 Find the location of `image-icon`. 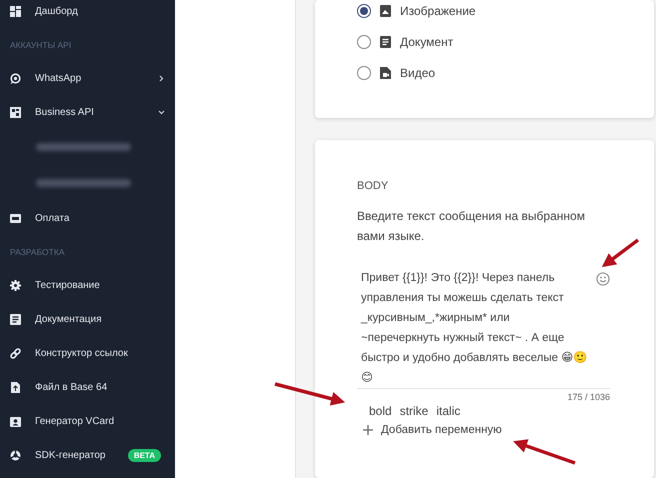

image-icon is located at coordinates (385, 11).